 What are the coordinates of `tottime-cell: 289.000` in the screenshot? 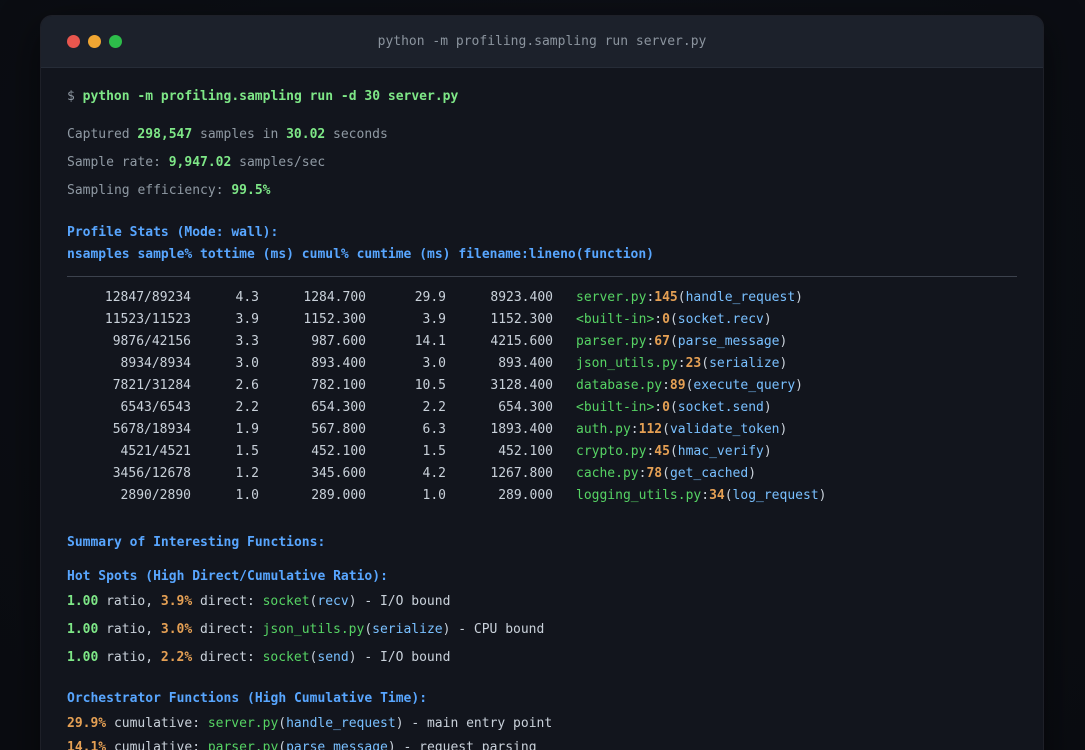 It's located at (338, 495).